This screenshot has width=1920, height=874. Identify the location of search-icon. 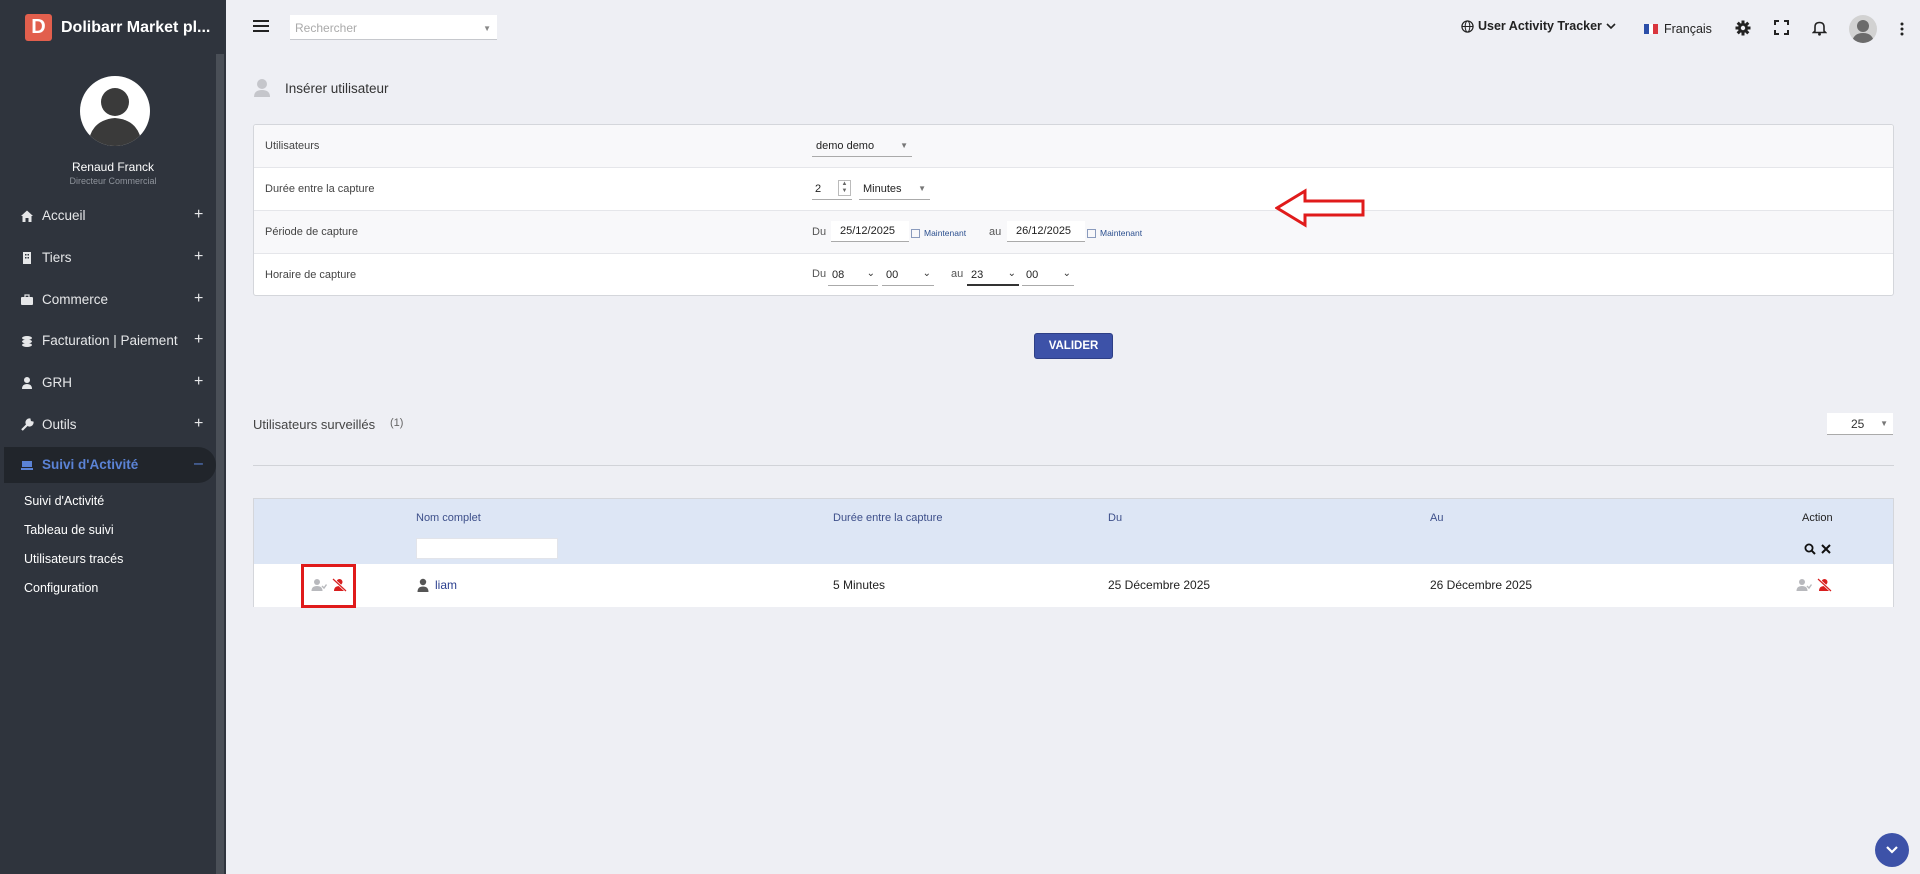
(1810, 549).